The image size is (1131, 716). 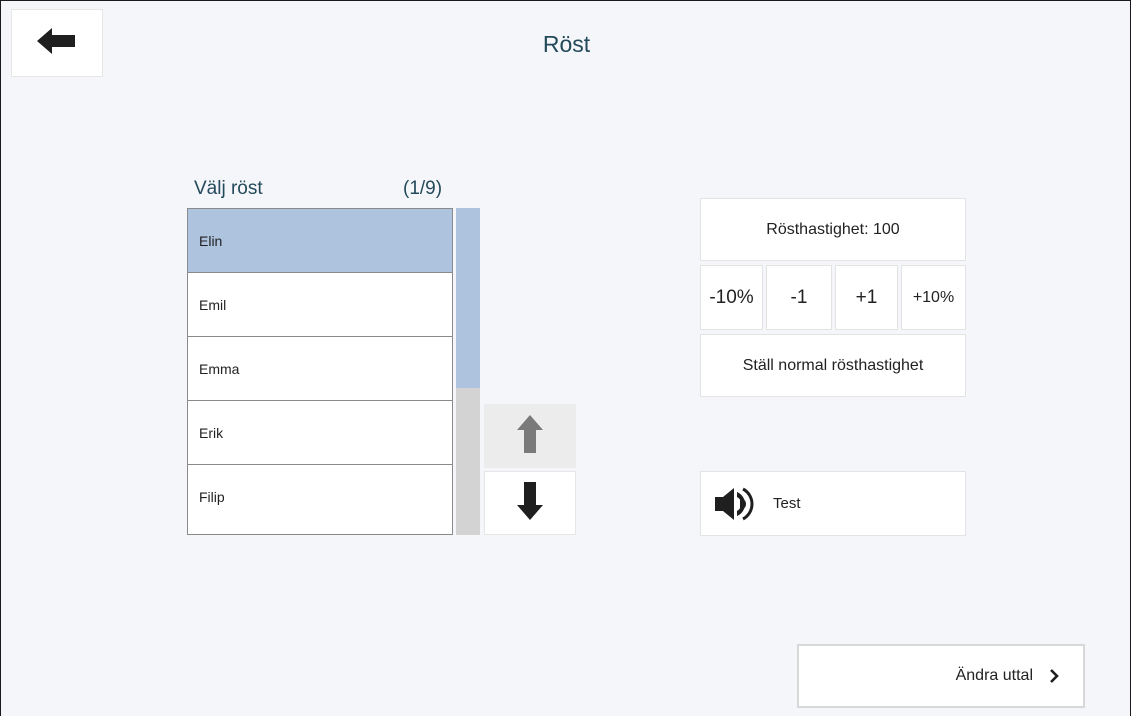 I want to click on arrow-up-icon, so click(x=530, y=436).